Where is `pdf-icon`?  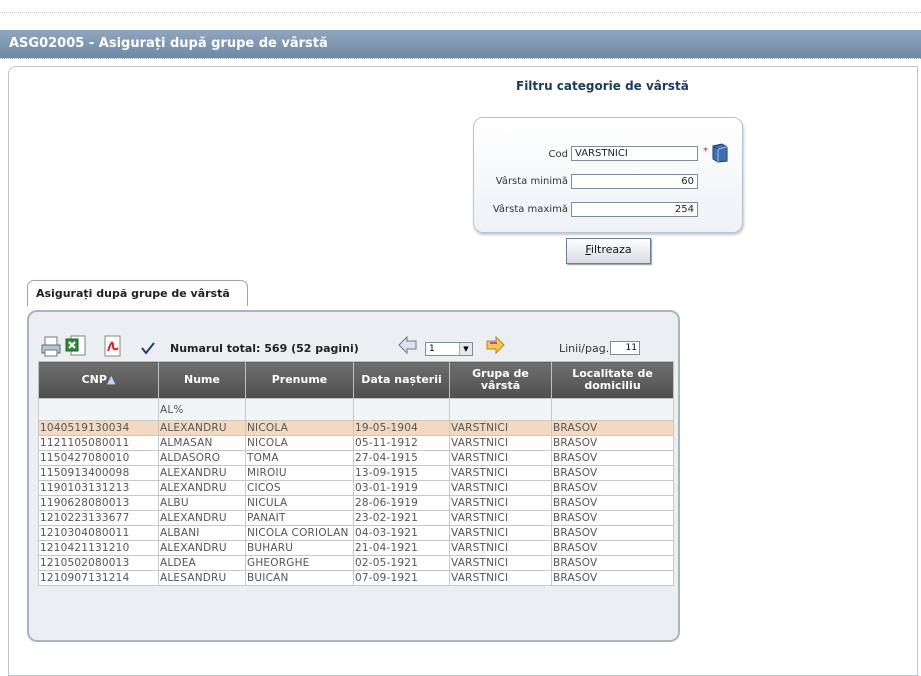
pdf-icon is located at coordinates (112, 346).